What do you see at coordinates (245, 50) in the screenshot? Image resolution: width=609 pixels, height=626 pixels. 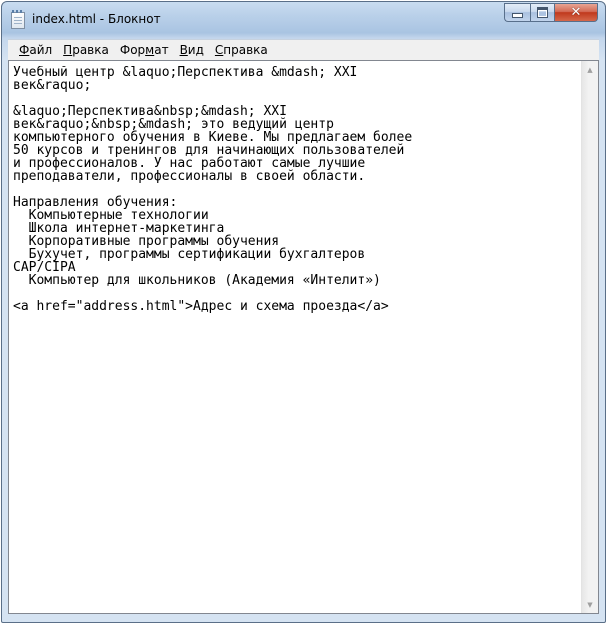 I see `menu-help-rest: правка` at bounding box center [245, 50].